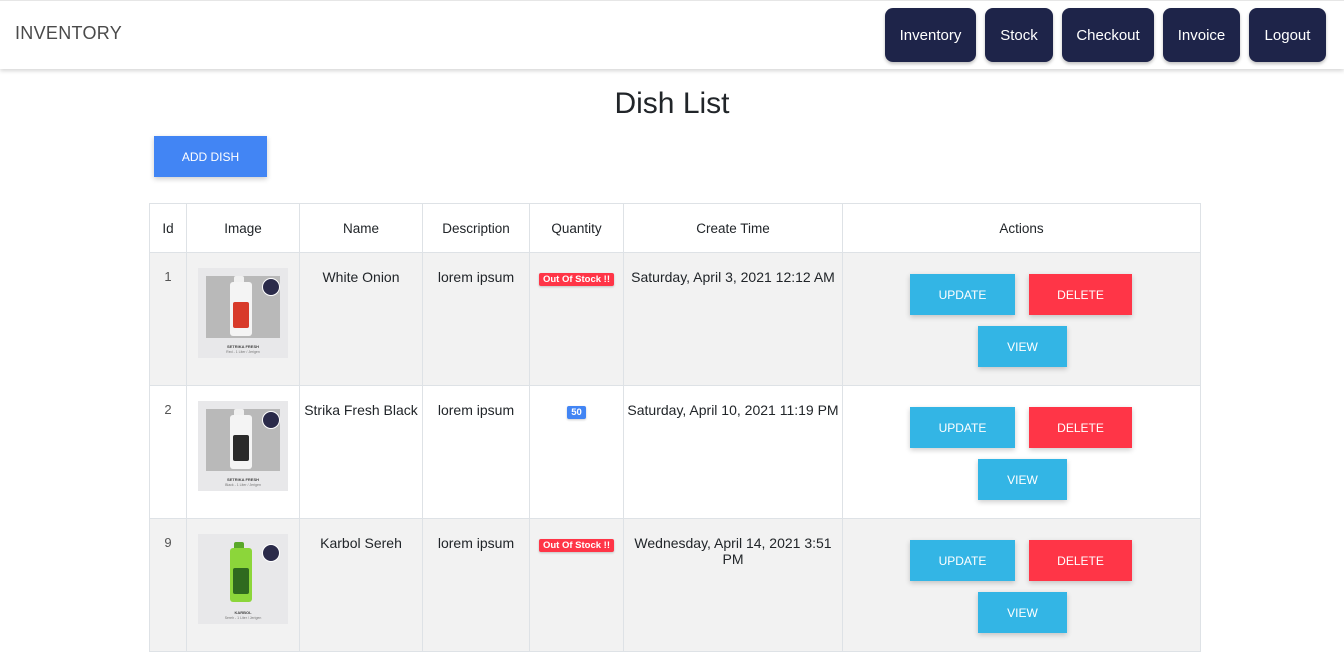 The image size is (1344, 652). I want to click on row-name: White Onion, so click(361, 319).